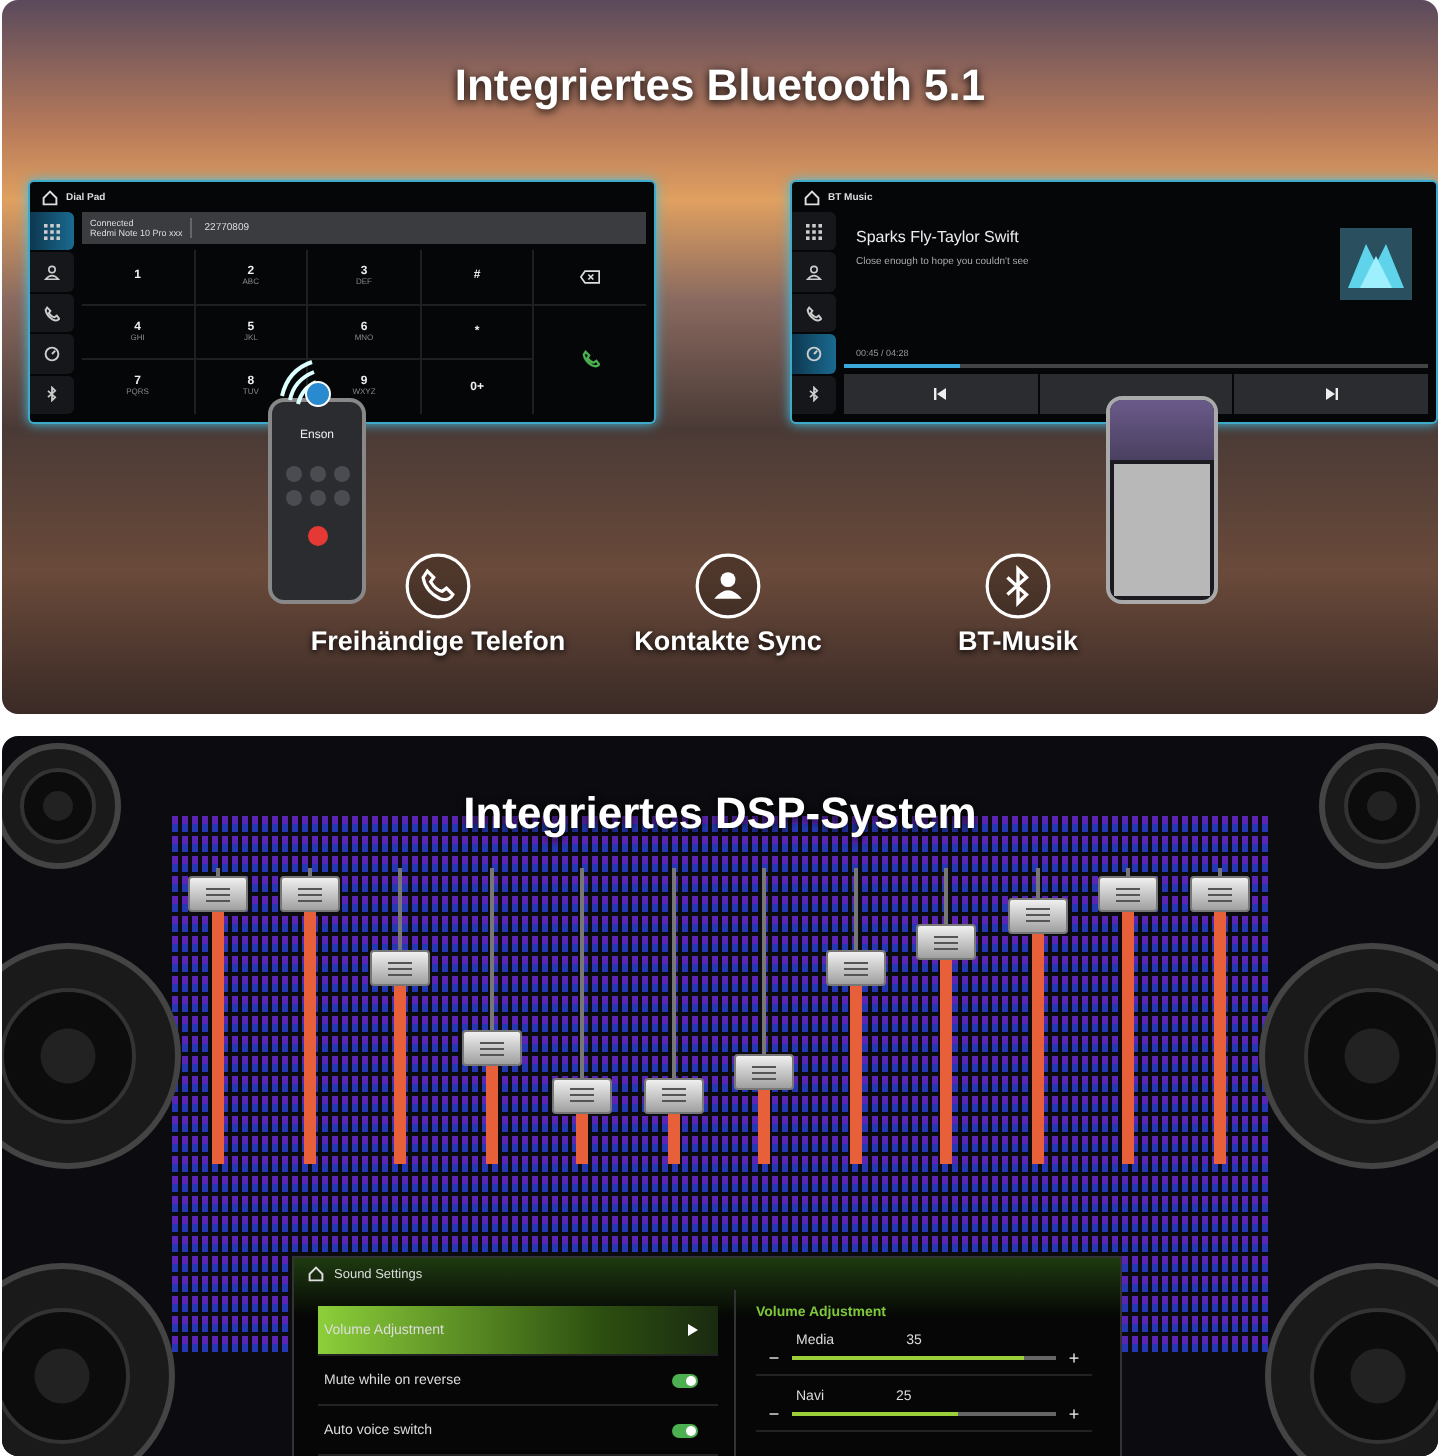 The image size is (1440, 1456). I want to click on feature-label: Freihändige Telefon, so click(438, 641).